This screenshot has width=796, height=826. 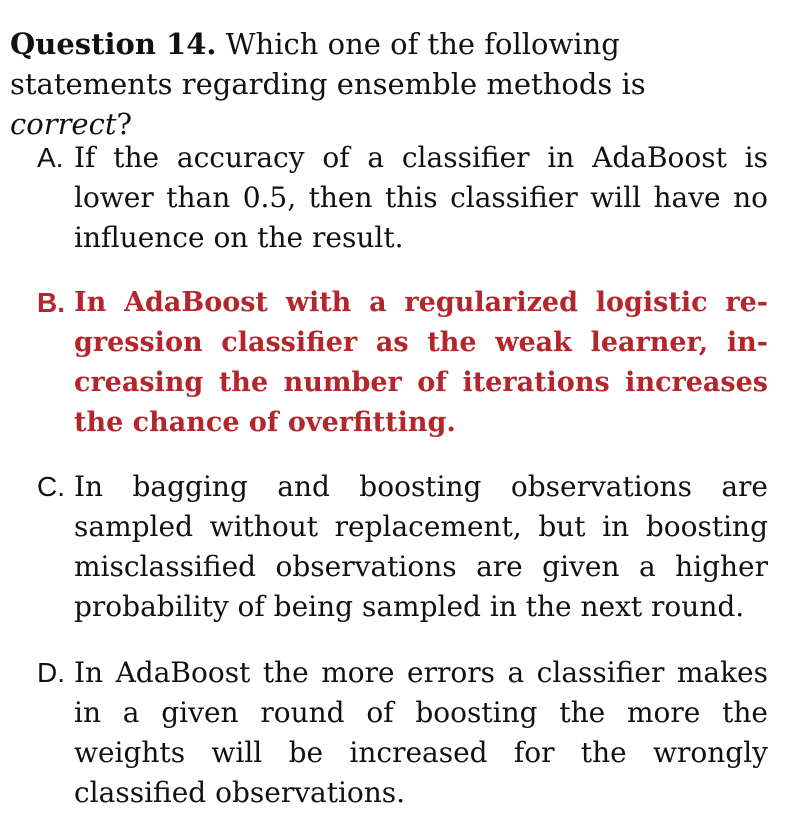 What do you see at coordinates (51, 302) in the screenshot?
I see `option-b-letter: B.` at bounding box center [51, 302].